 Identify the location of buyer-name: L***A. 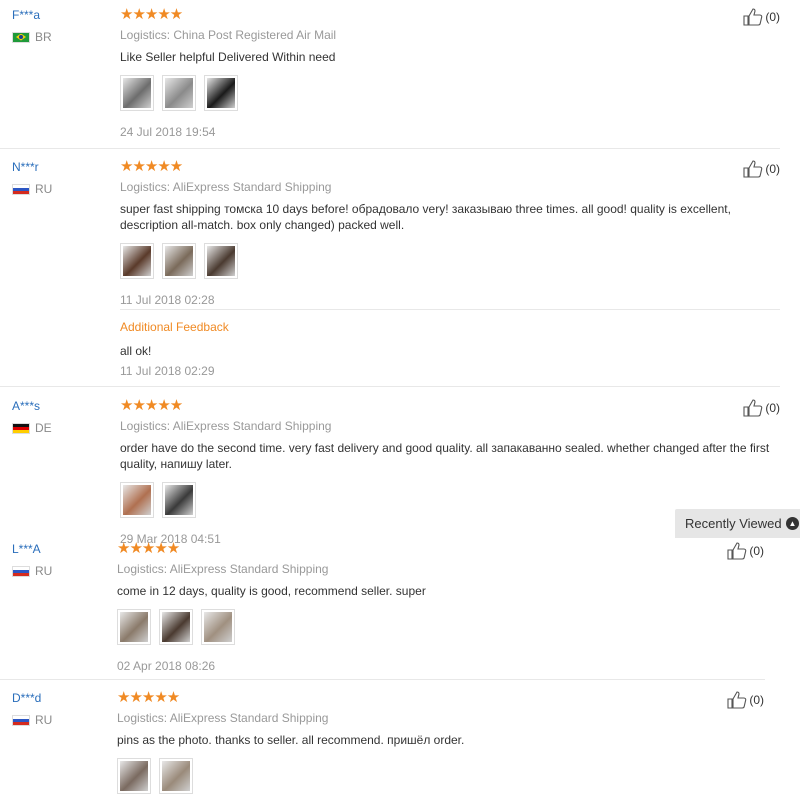
(26, 549).